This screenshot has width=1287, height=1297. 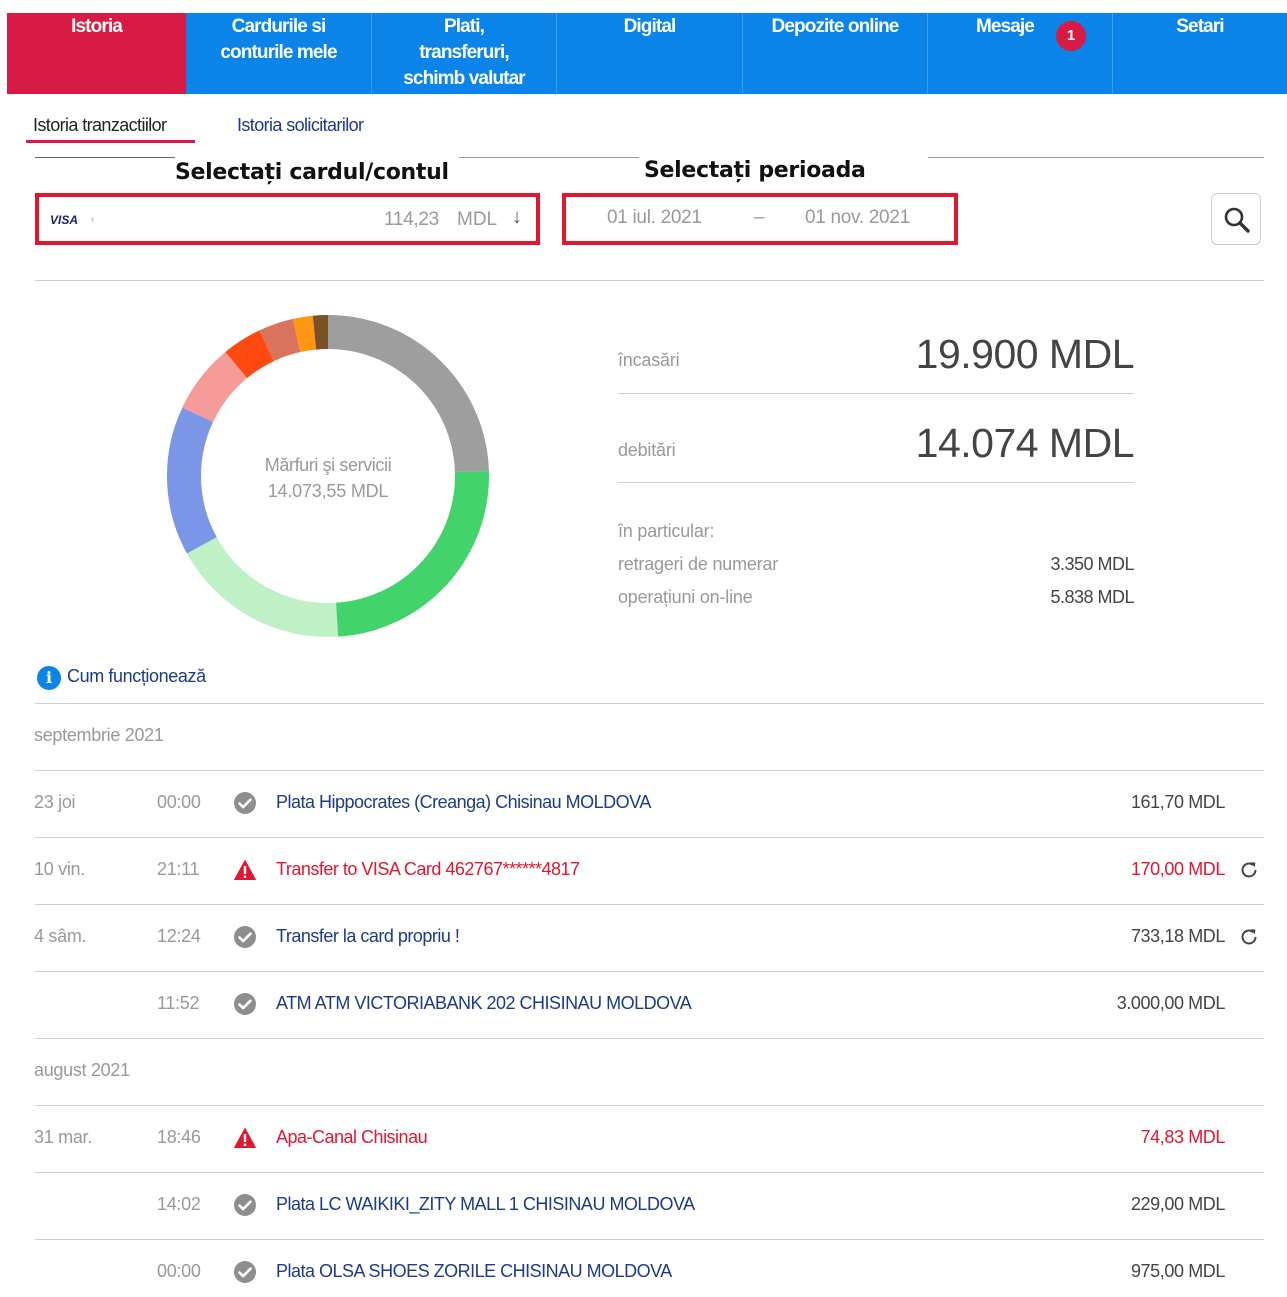 I want to click on nav-tab-payments: Plati, transferuri, schimb valutar, so click(x=464, y=53).